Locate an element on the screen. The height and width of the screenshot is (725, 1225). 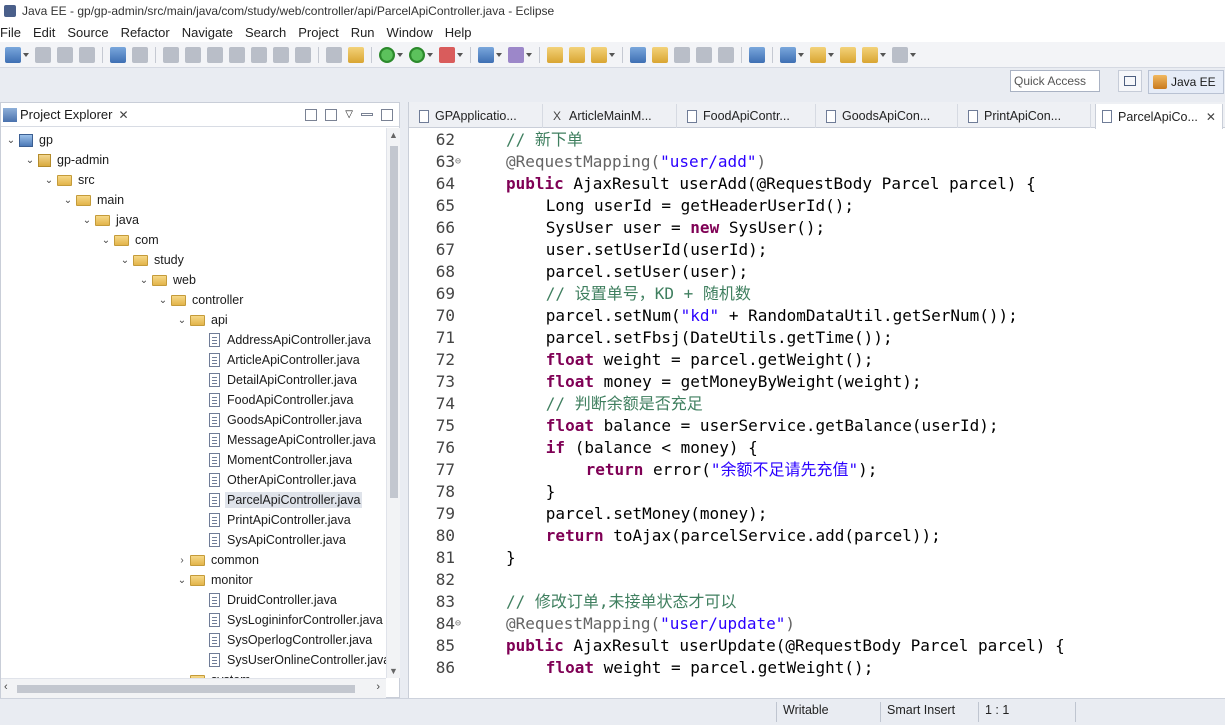
menu-project: Project is located at coordinates (320, 32).